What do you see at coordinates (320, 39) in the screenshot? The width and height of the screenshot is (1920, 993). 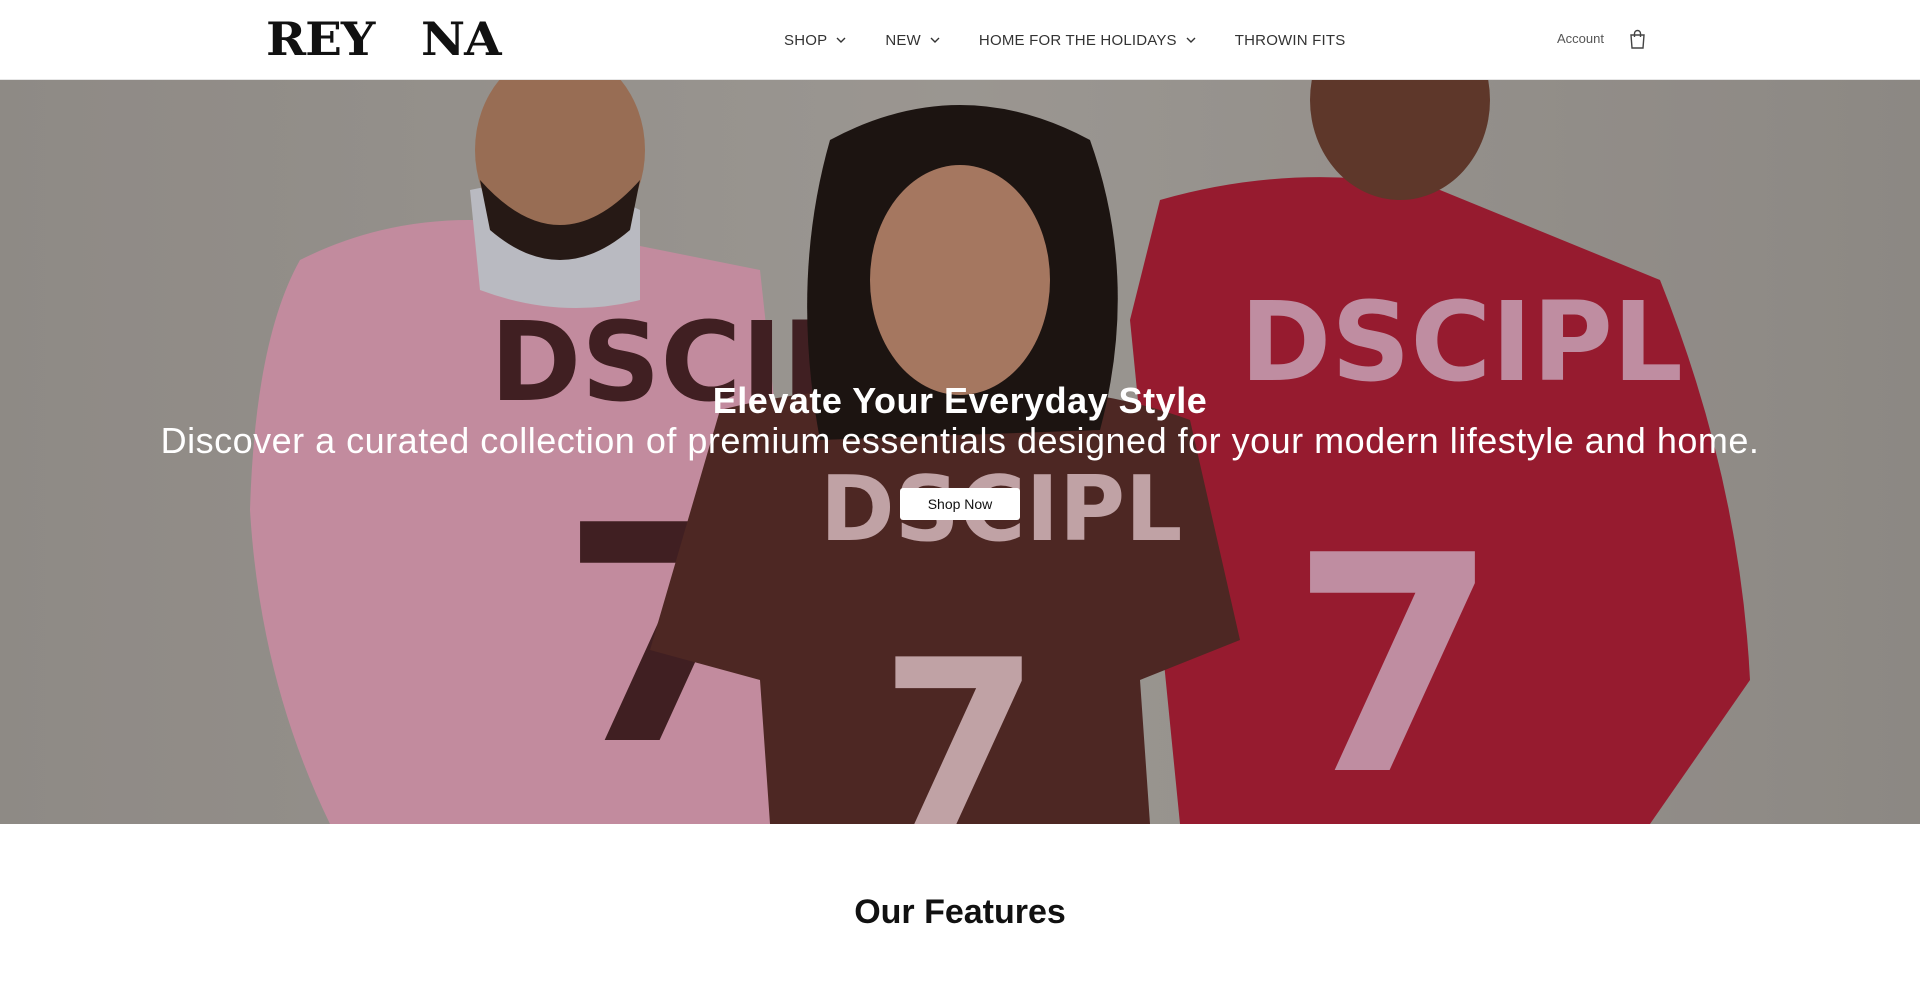 I see `logo-text-left: REY` at bounding box center [320, 39].